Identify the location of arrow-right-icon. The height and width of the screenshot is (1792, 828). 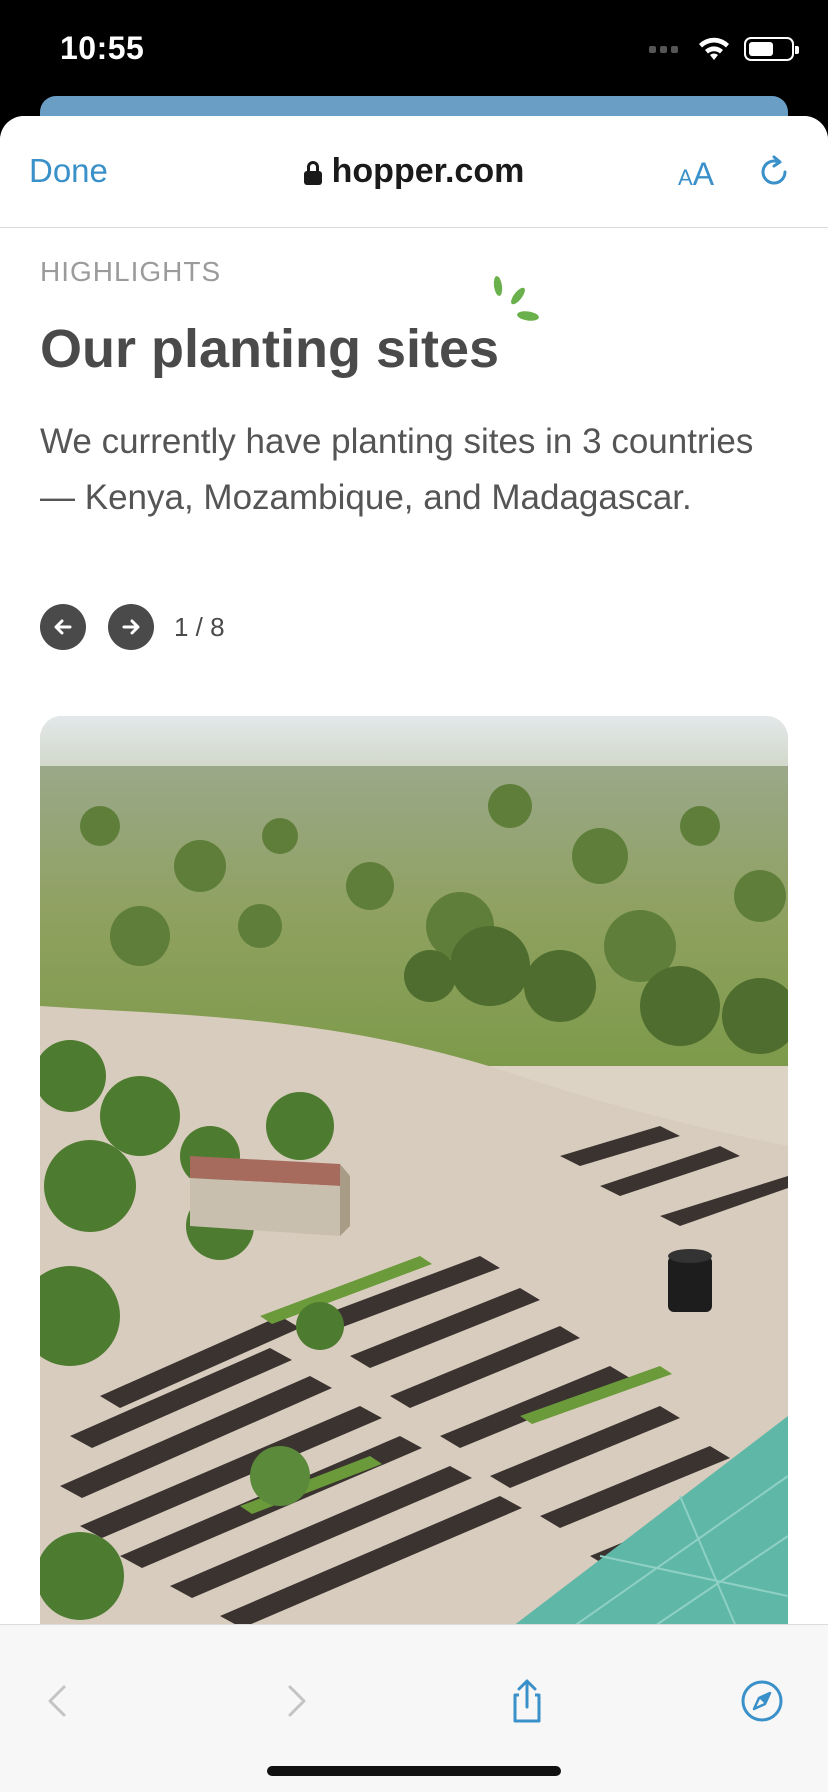
(131, 627).